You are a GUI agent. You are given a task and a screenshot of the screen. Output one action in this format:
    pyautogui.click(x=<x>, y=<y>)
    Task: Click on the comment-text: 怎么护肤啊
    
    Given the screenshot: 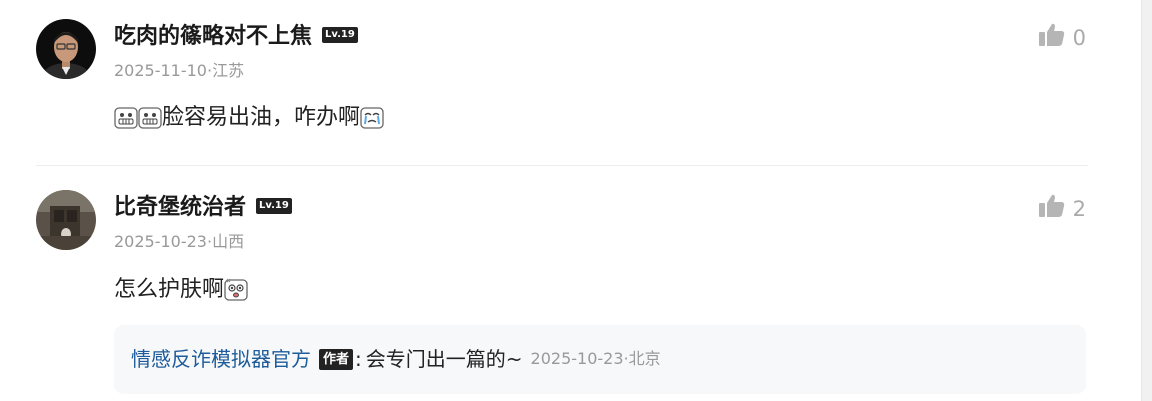 What is the action you would take?
    pyautogui.click(x=181, y=290)
    